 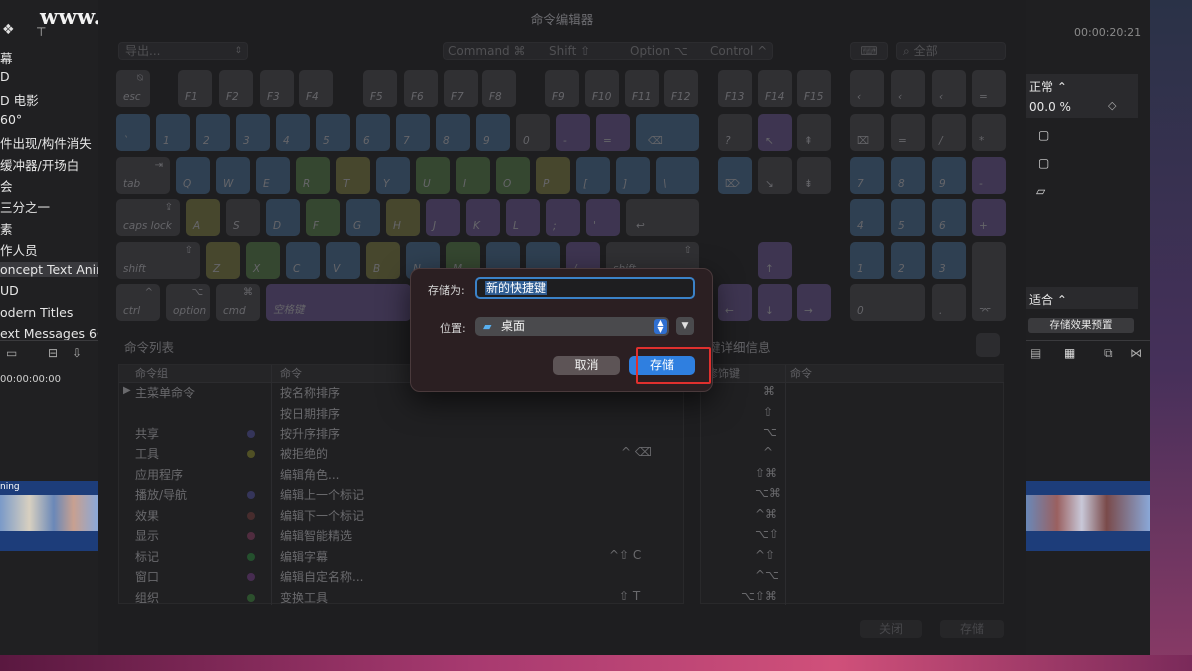 I want to click on modifier-shift: Shift ⇧, so click(x=569, y=51).